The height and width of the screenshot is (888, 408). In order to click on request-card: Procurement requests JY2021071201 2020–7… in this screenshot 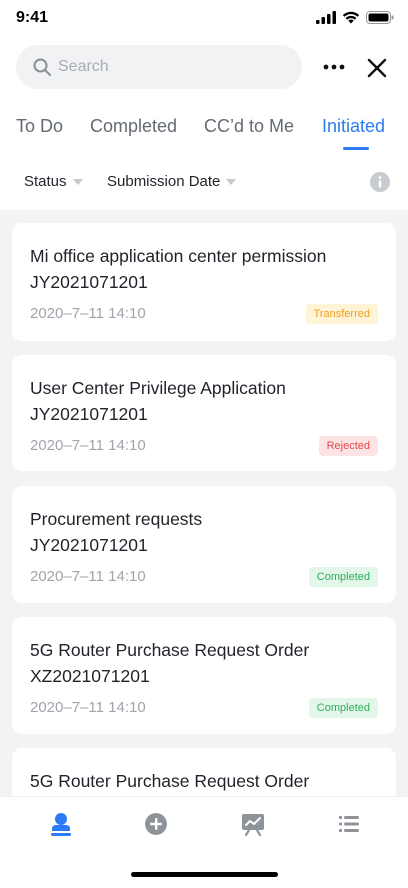, I will do `click(204, 544)`.